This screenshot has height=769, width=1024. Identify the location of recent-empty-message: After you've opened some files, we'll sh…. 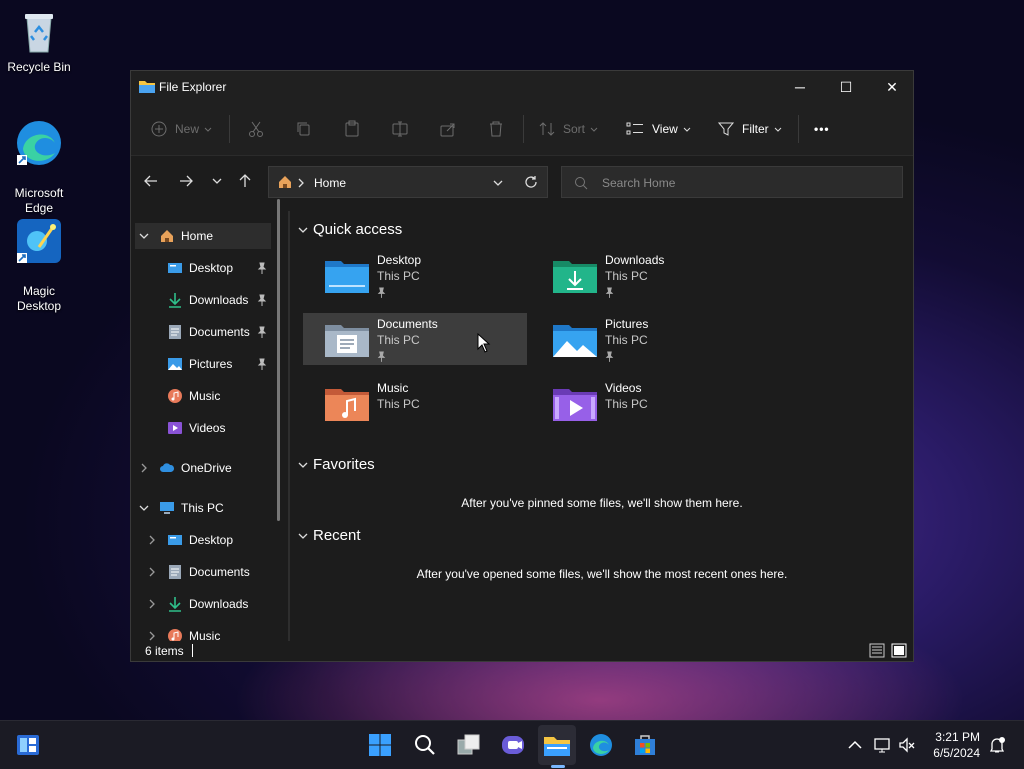
(602, 574).